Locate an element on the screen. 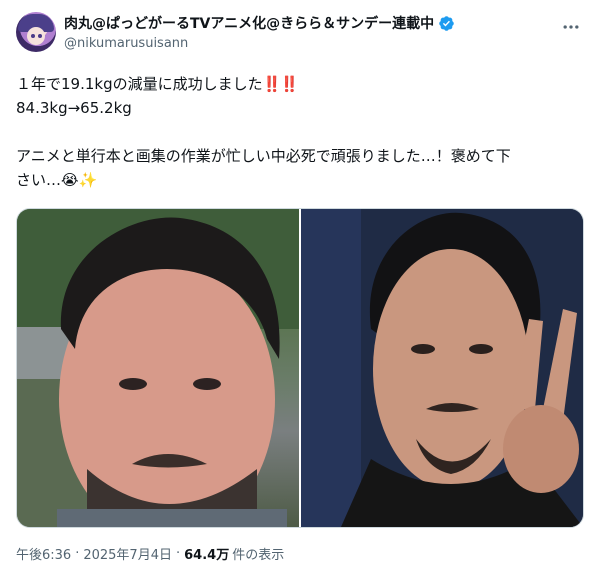  views-count: 64.4万 is located at coordinates (206, 553).